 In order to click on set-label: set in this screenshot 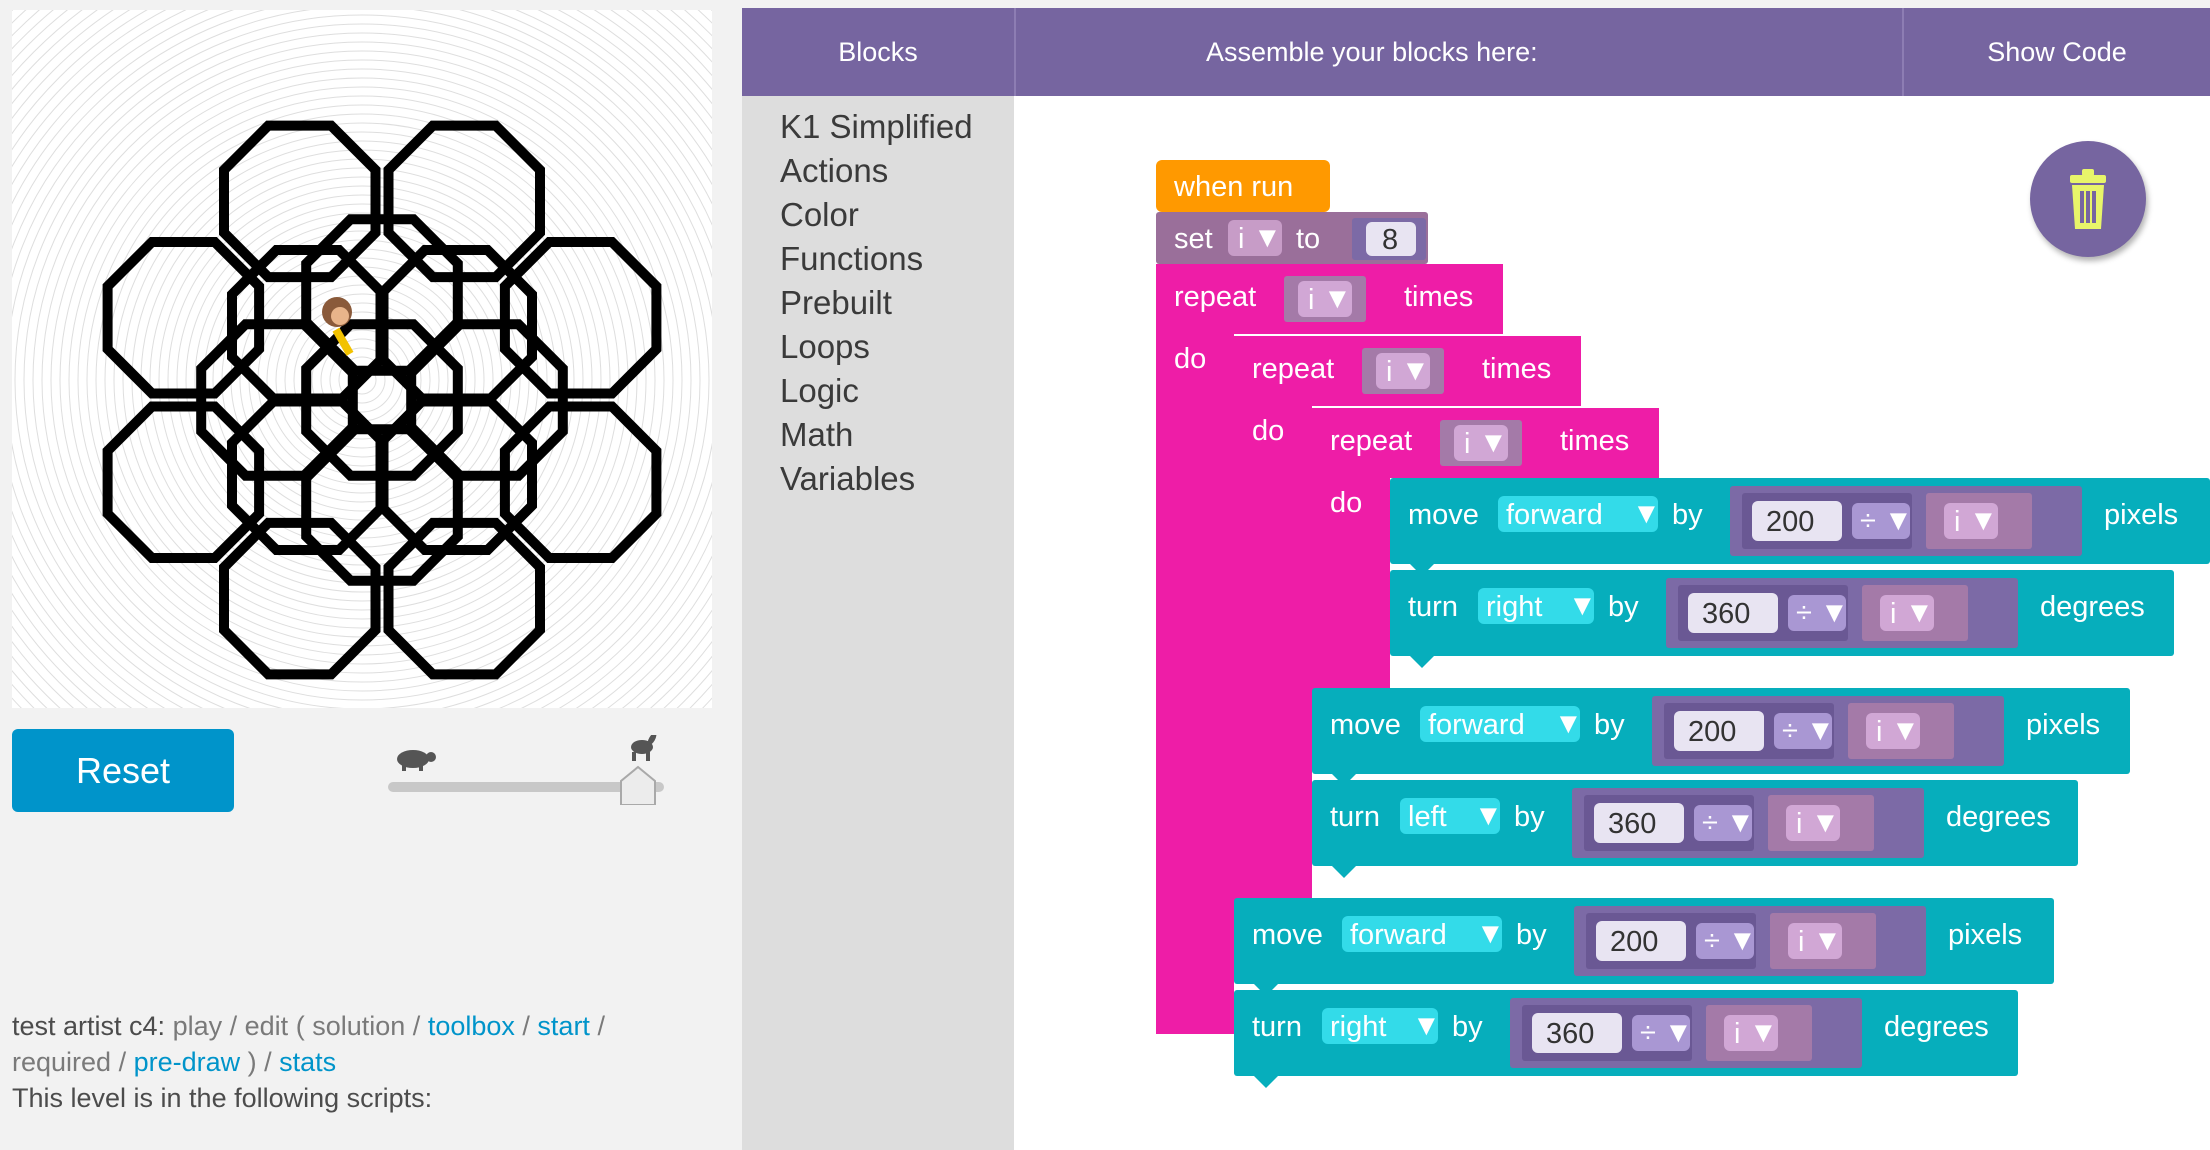, I will do `click(1193, 239)`.